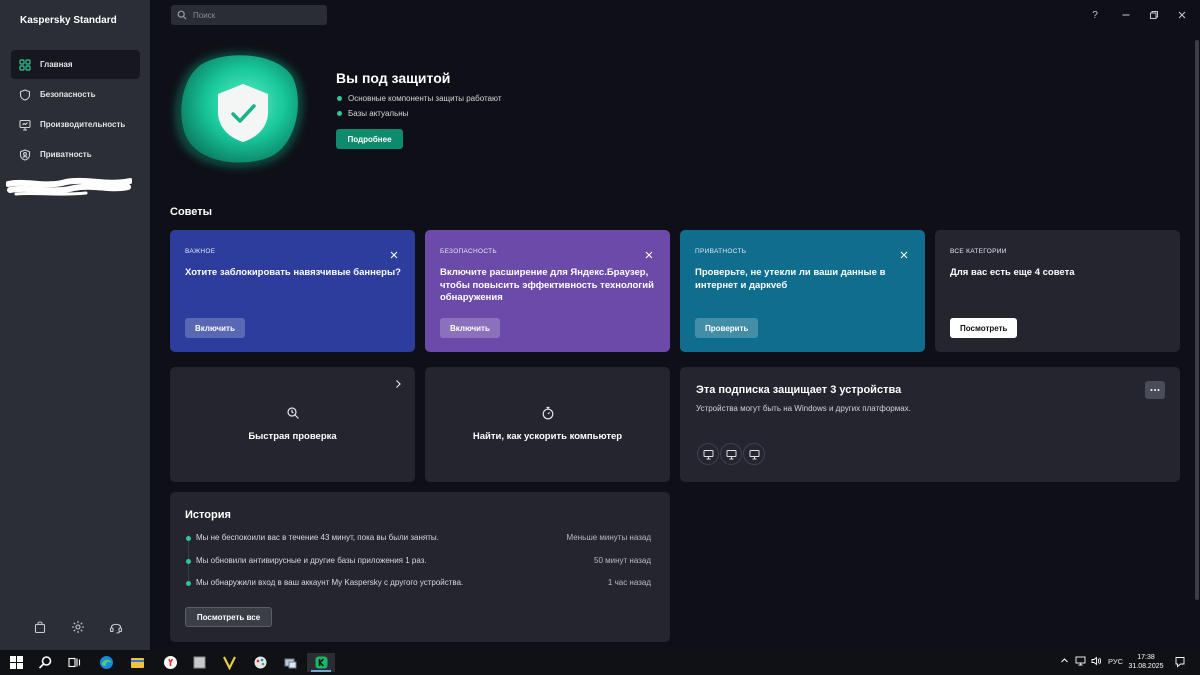  I want to click on task-view-button, so click(74, 662).